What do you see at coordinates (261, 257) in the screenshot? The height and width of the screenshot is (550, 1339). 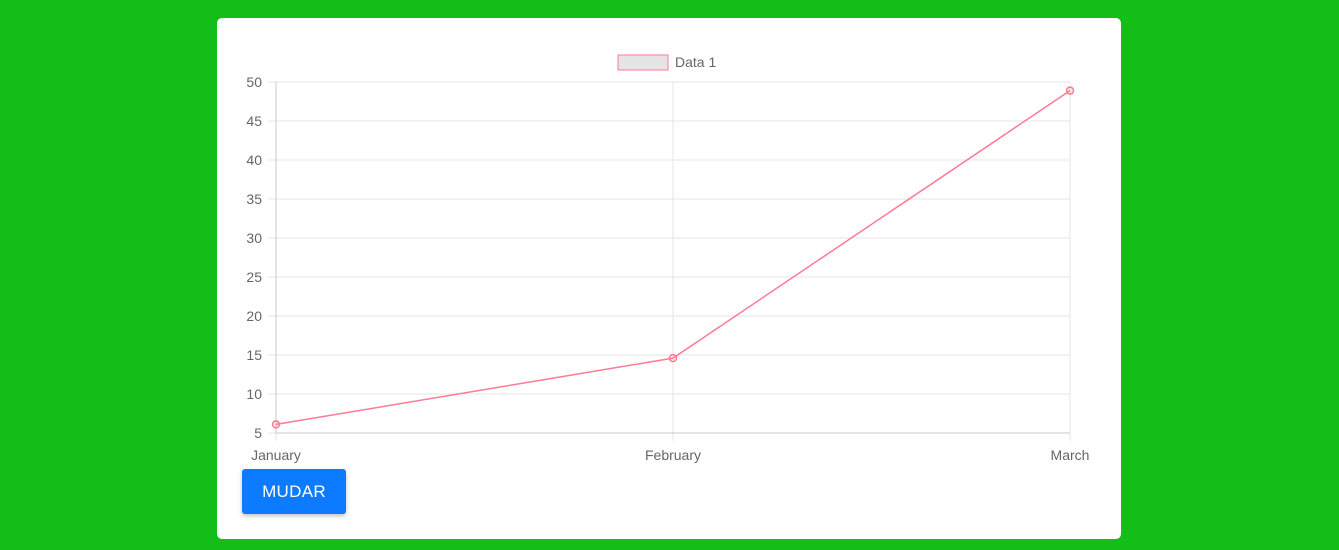 I see `y-axis: 50 45 40 35 30 25 20 15 10 5` at bounding box center [261, 257].